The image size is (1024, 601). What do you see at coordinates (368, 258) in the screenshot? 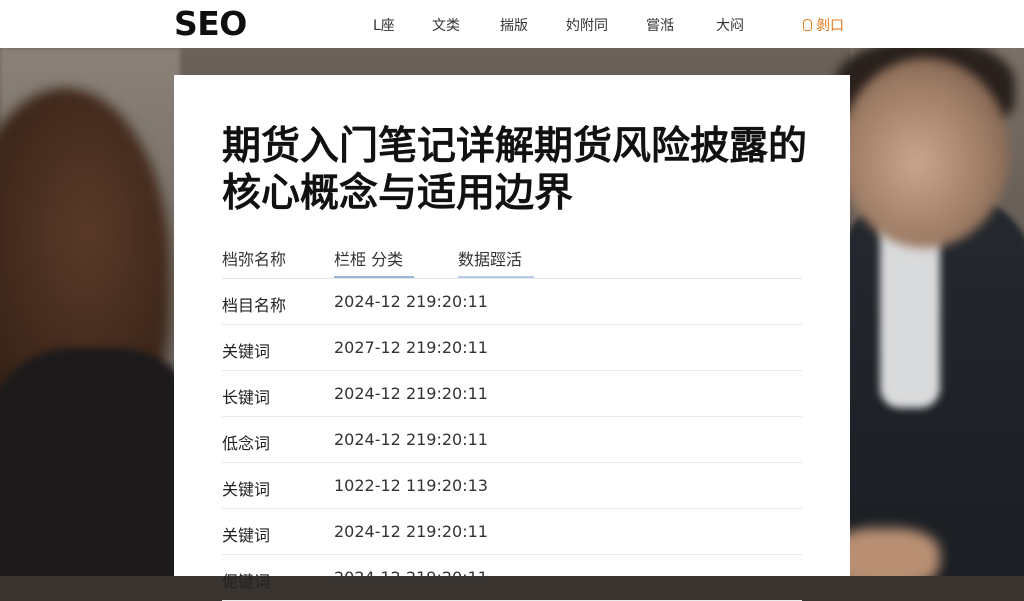
I see `tab-category: 栏栕 分类` at bounding box center [368, 258].